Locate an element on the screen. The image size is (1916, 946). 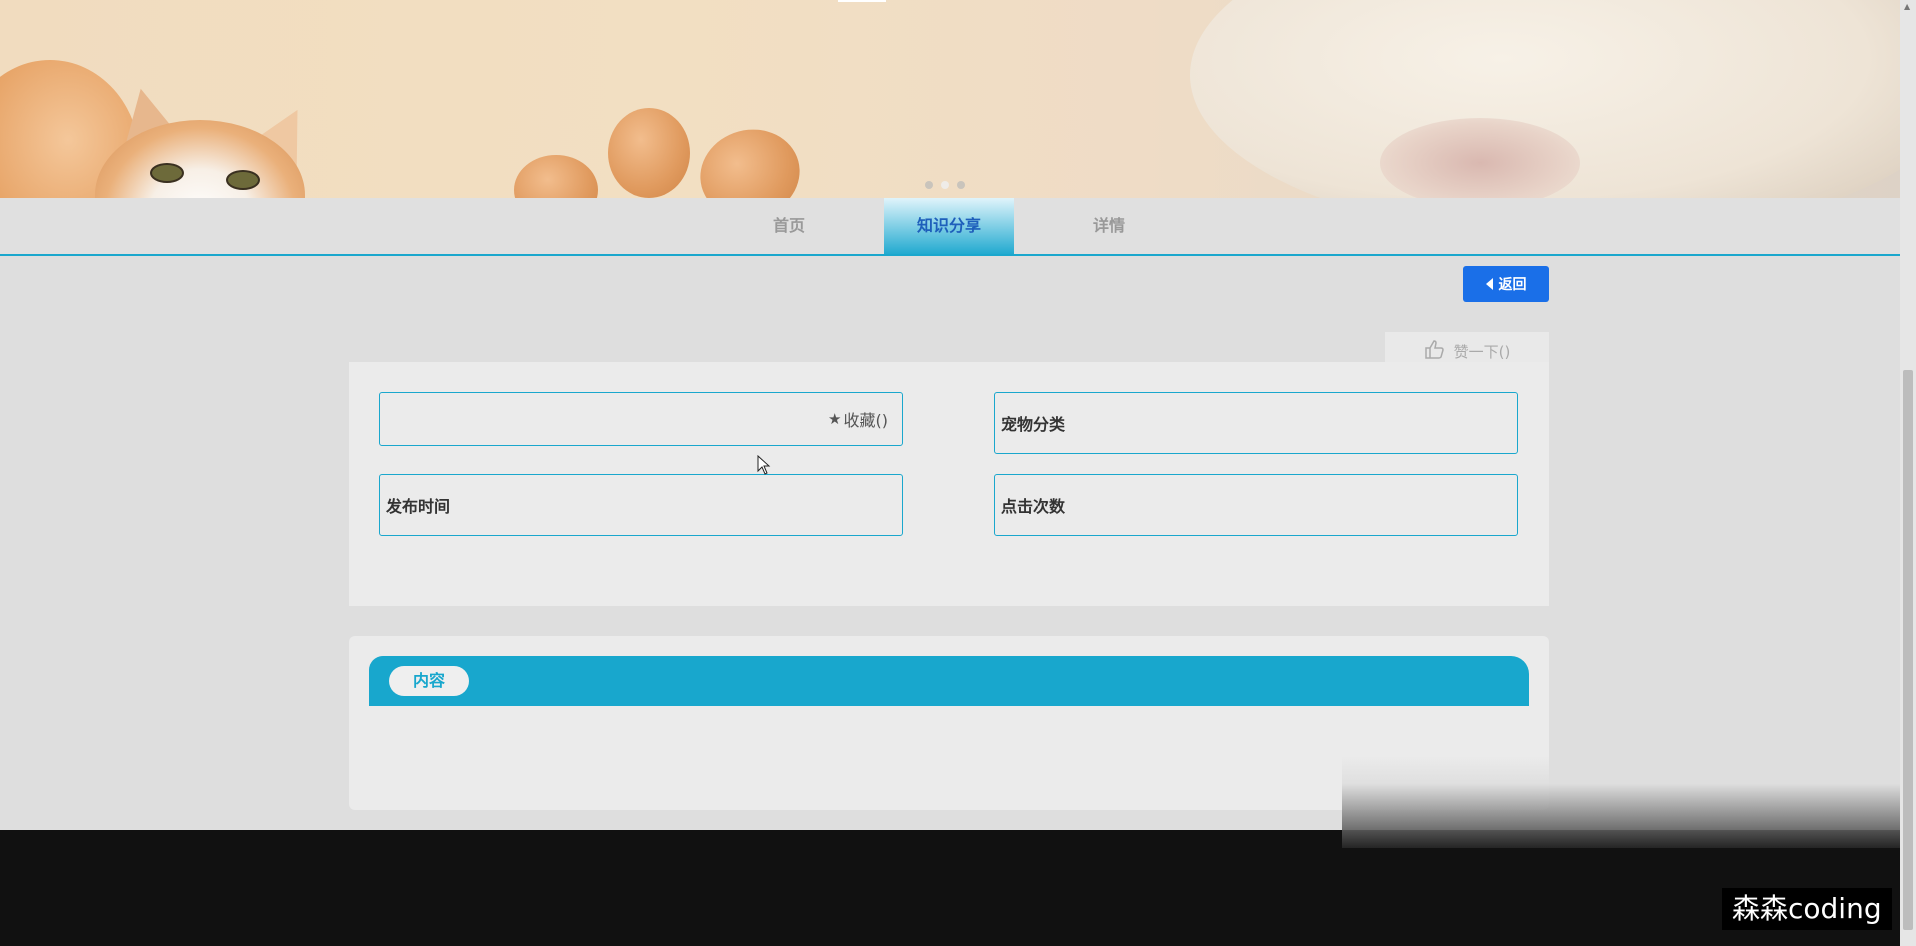
carousel-indicators is located at coordinates (945, 185).